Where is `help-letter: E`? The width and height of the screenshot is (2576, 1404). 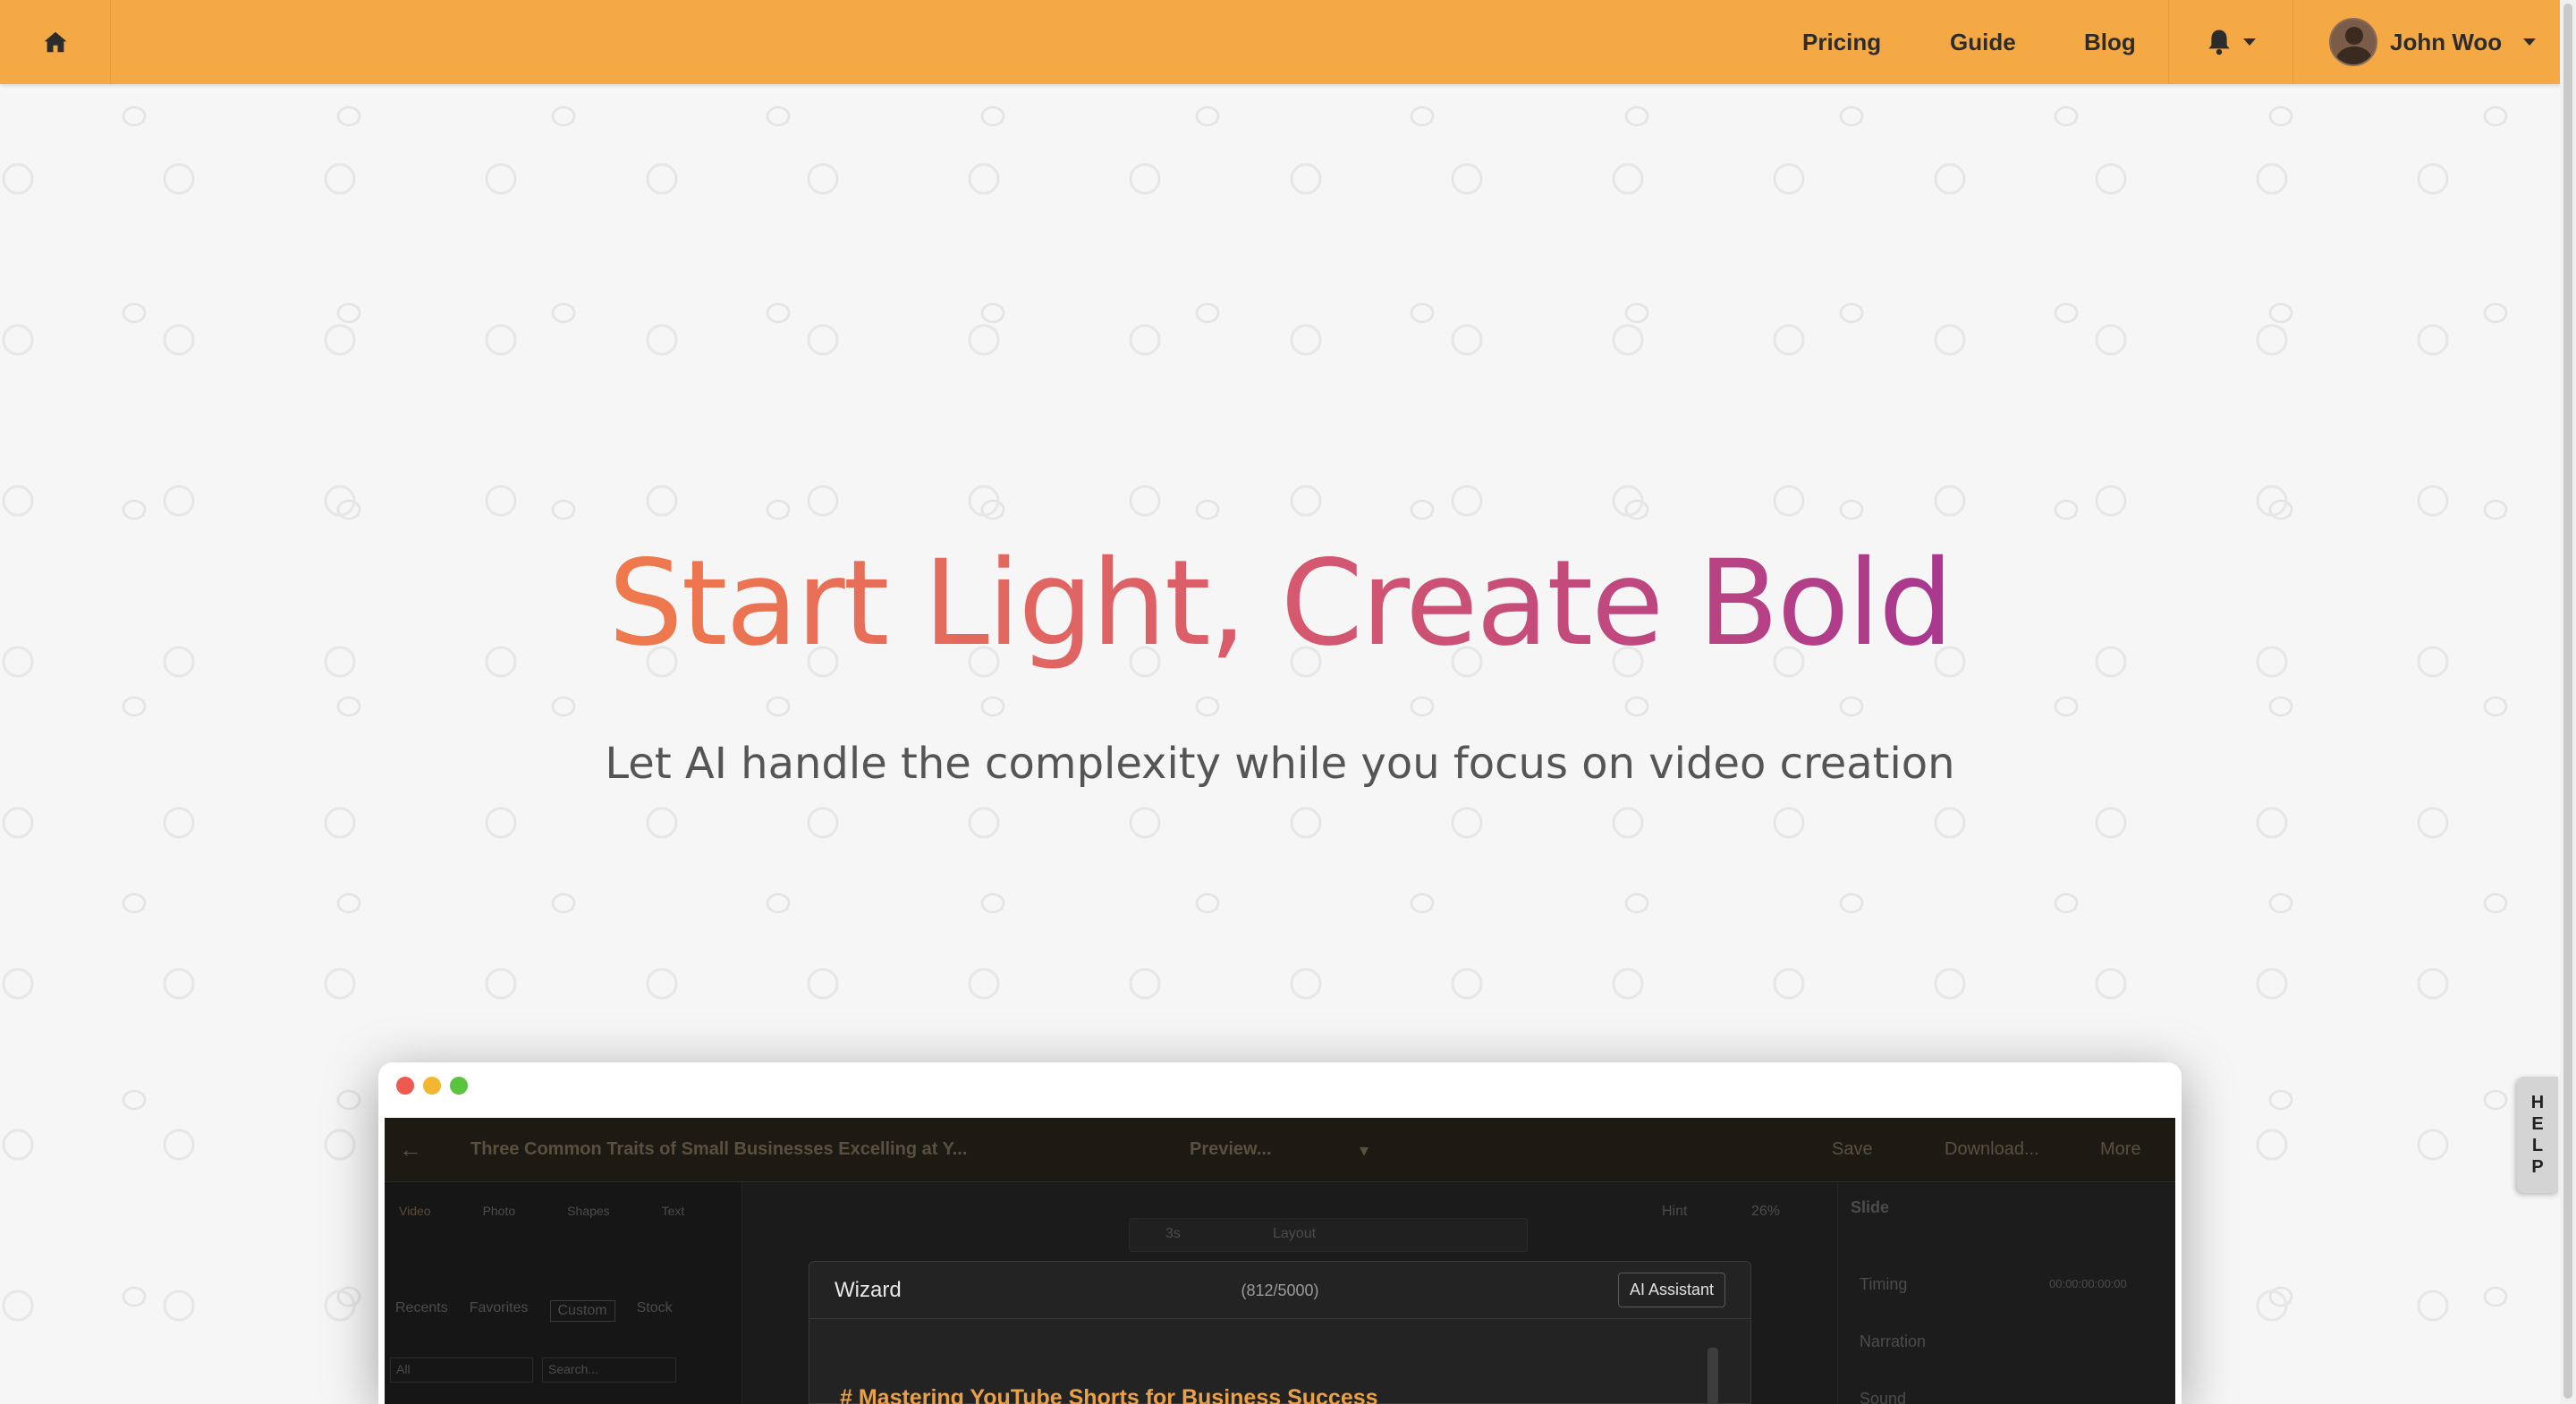 help-letter: E is located at coordinates (2537, 1124).